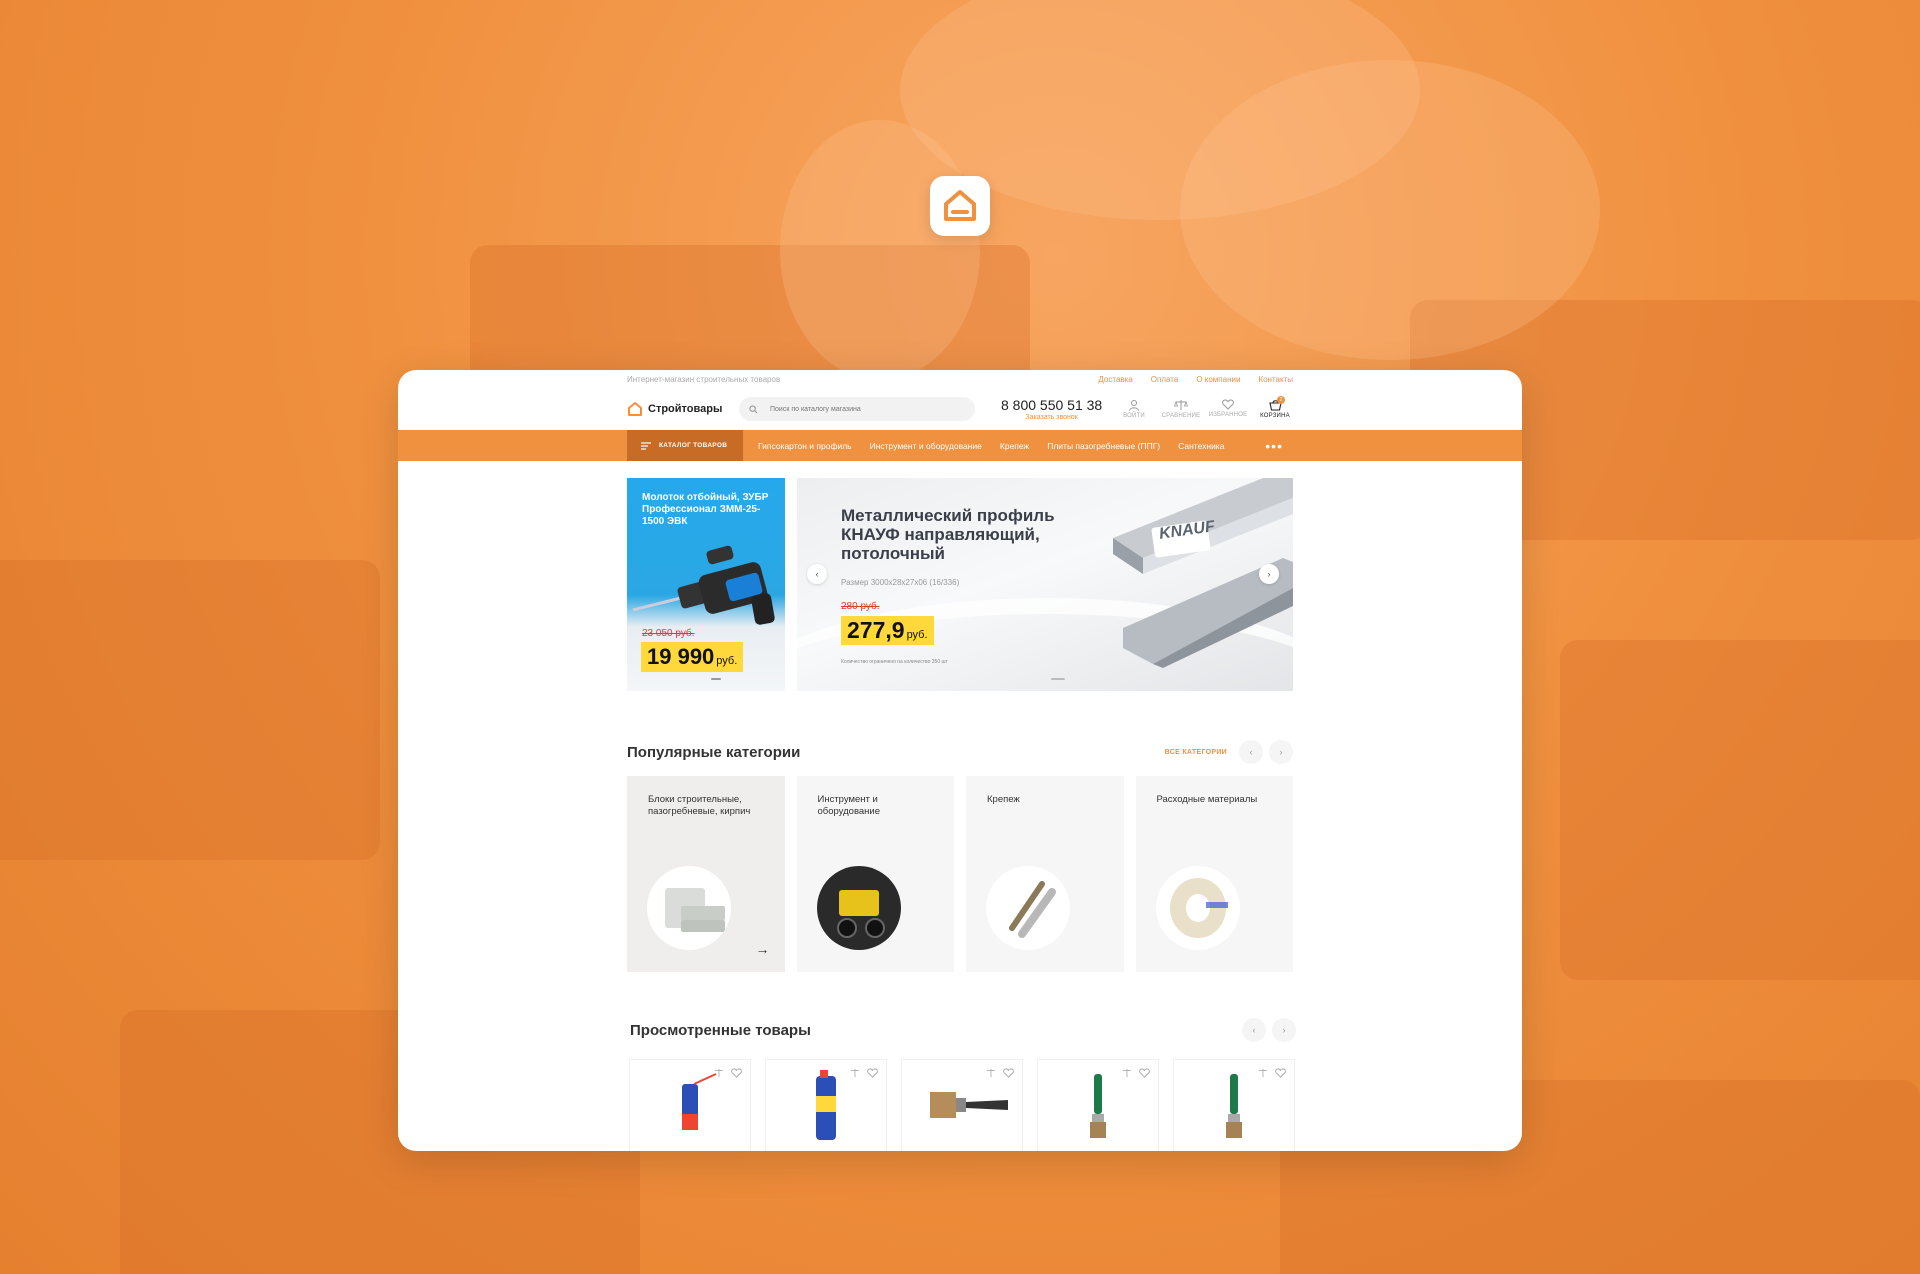 This screenshot has height=1274, width=1920. What do you see at coordinates (668, 633) in the screenshot?
I see `promo-small-old-price: 23 050 руб.` at bounding box center [668, 633].